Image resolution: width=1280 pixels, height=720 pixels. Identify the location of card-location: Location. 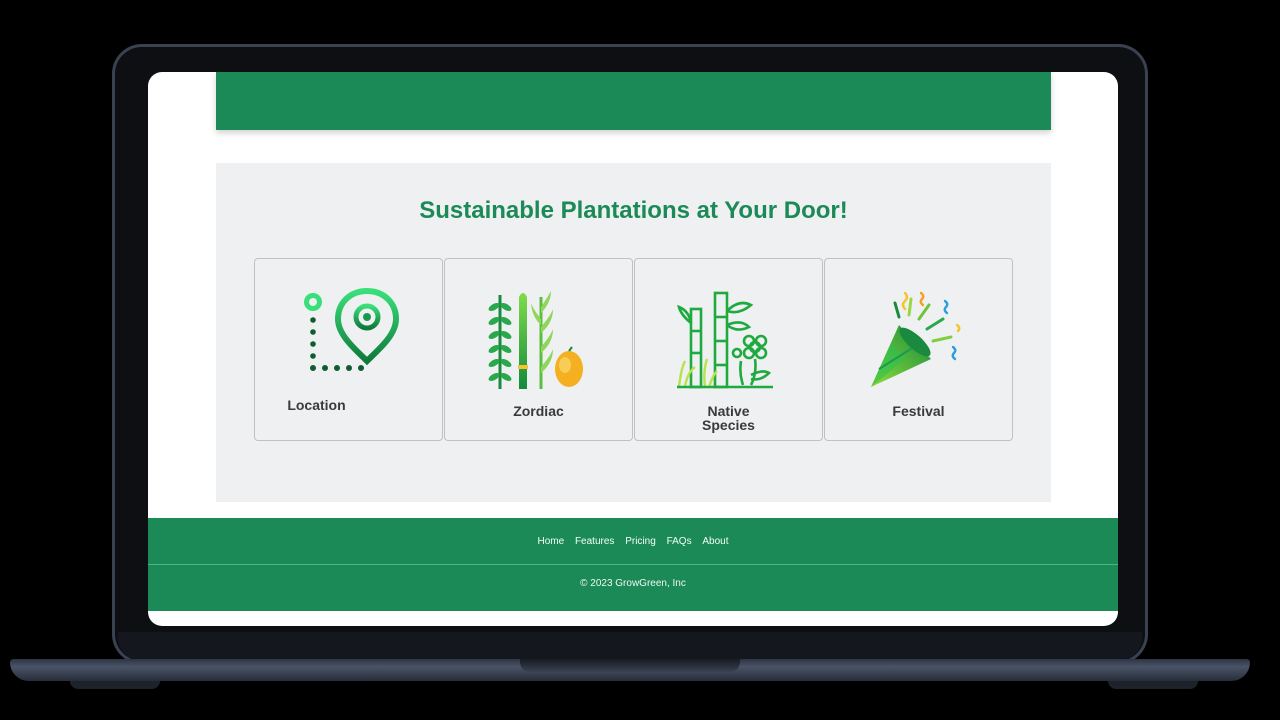
(348, 349).